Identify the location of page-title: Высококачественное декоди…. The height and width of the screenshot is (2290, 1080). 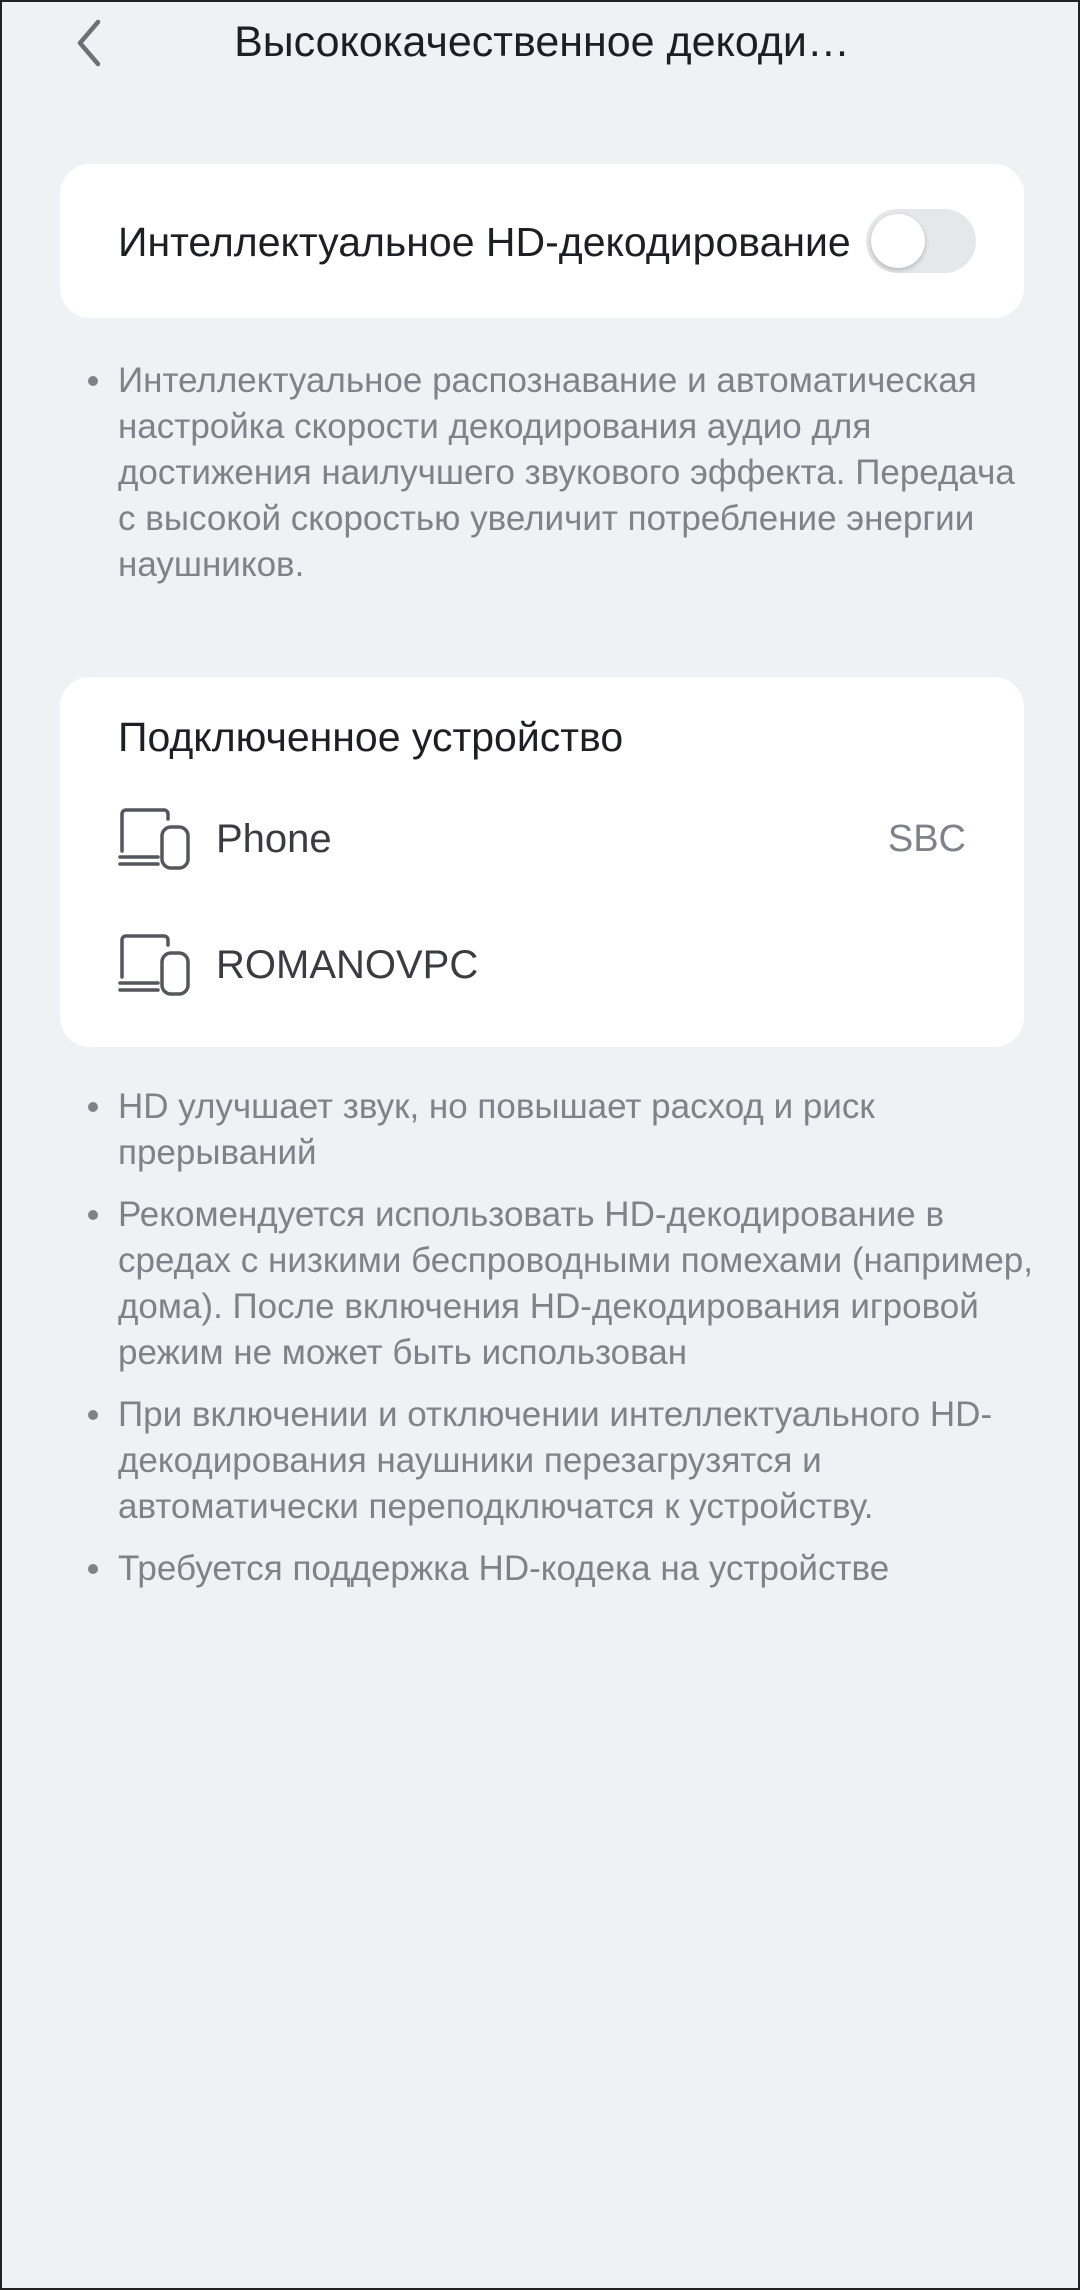
(542, 42).